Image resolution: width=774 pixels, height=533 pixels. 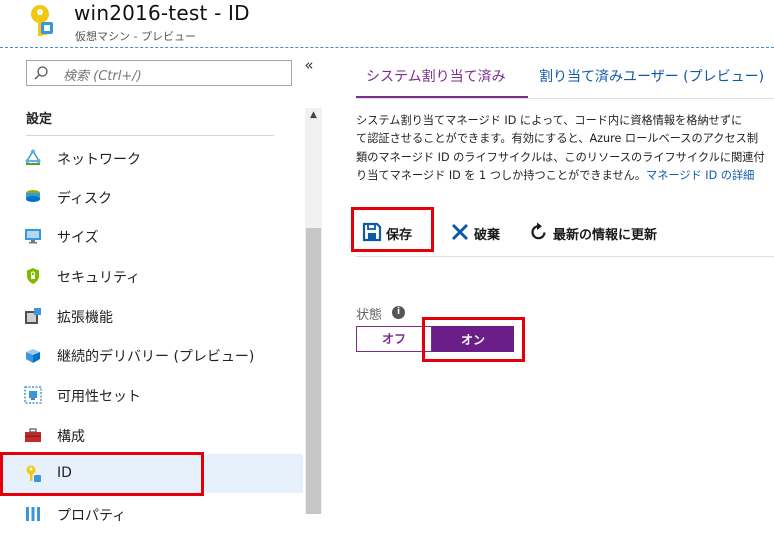 What do you see at coordinates (33, 196) in the screenshot?
I see `disk-icon` at bounding box center [33, 196].